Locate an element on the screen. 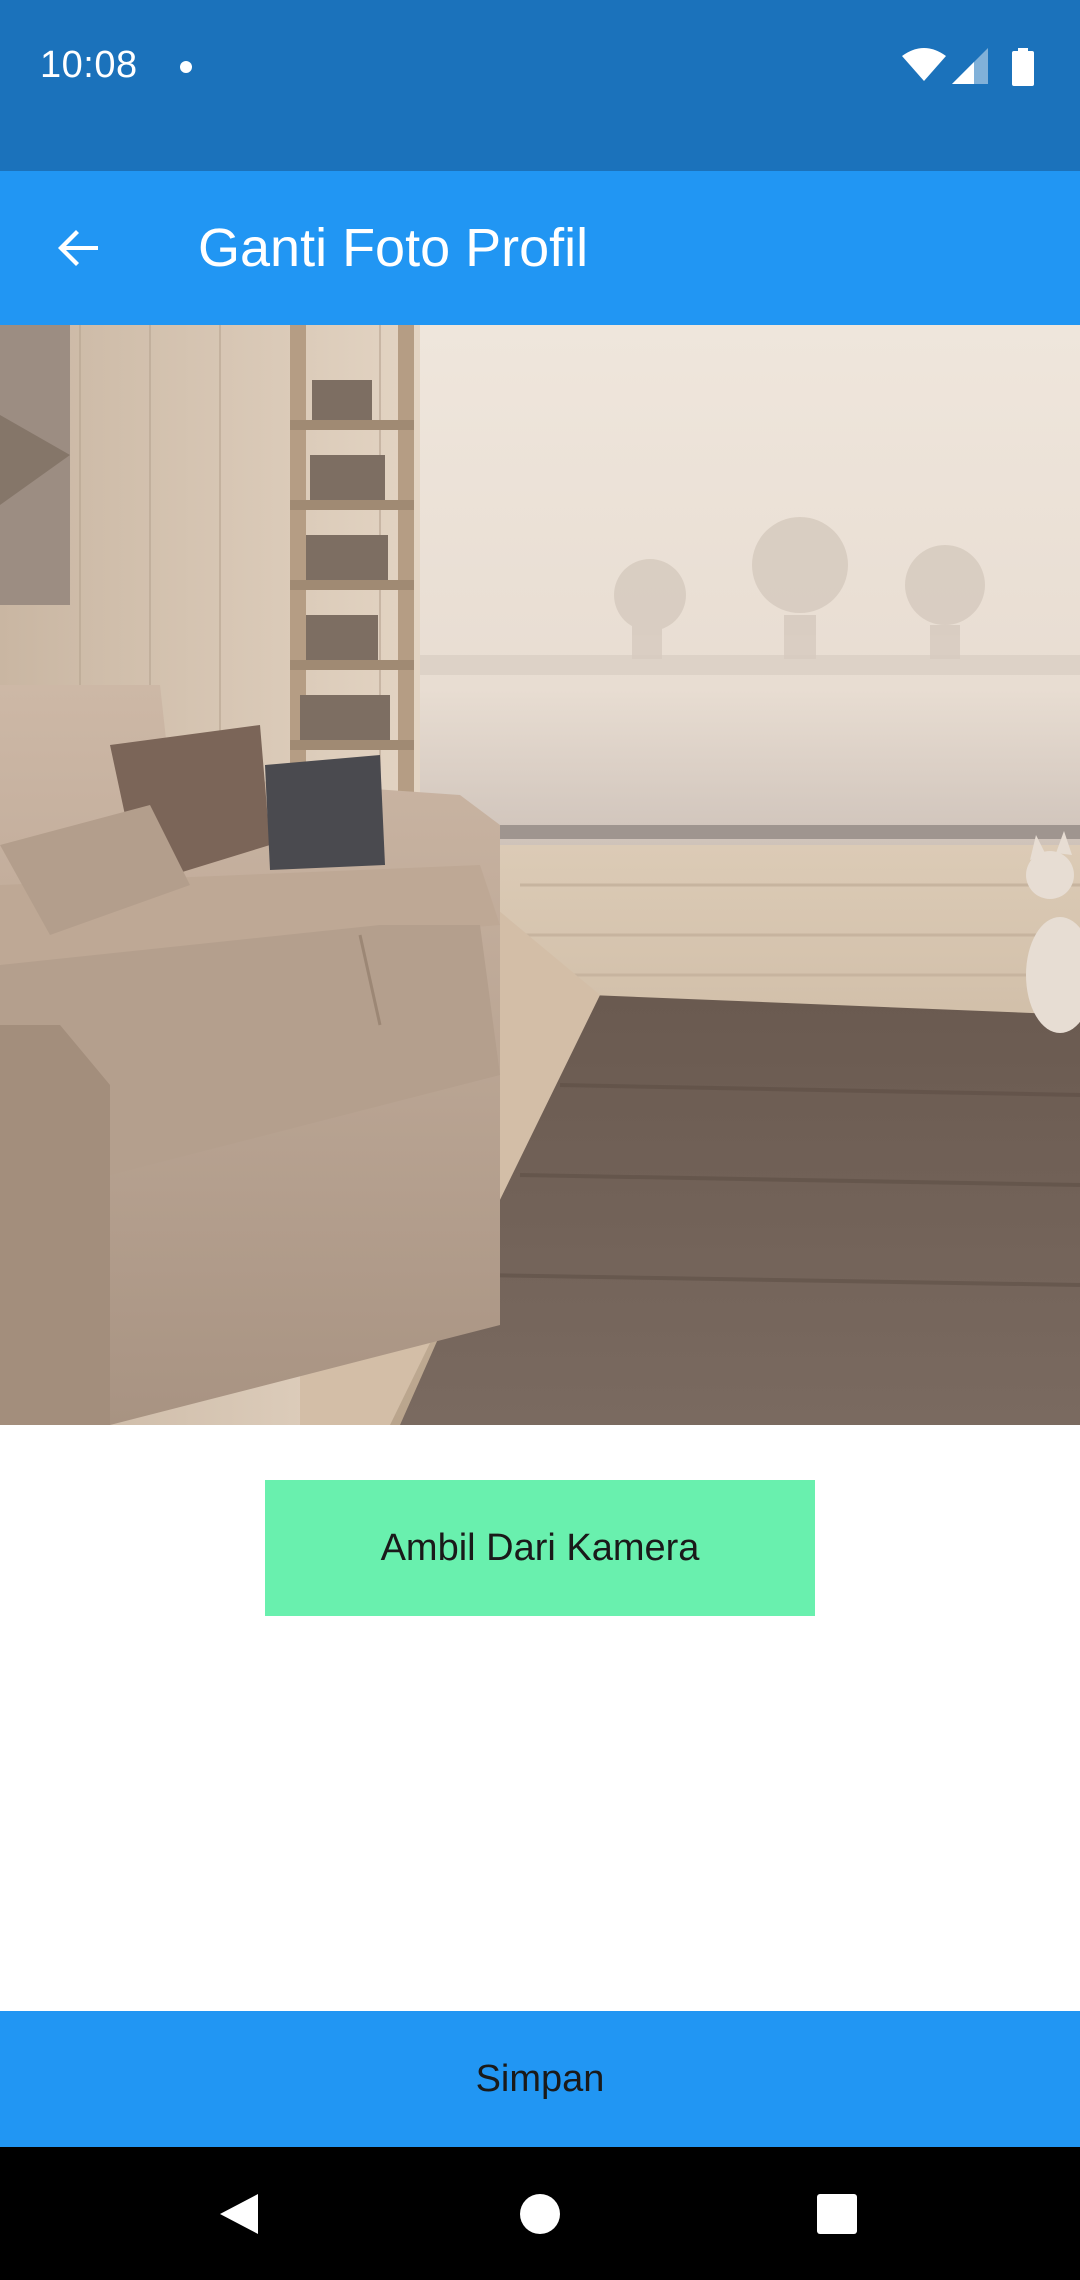  nav-back-icon is located at coordinates (239, 2214).